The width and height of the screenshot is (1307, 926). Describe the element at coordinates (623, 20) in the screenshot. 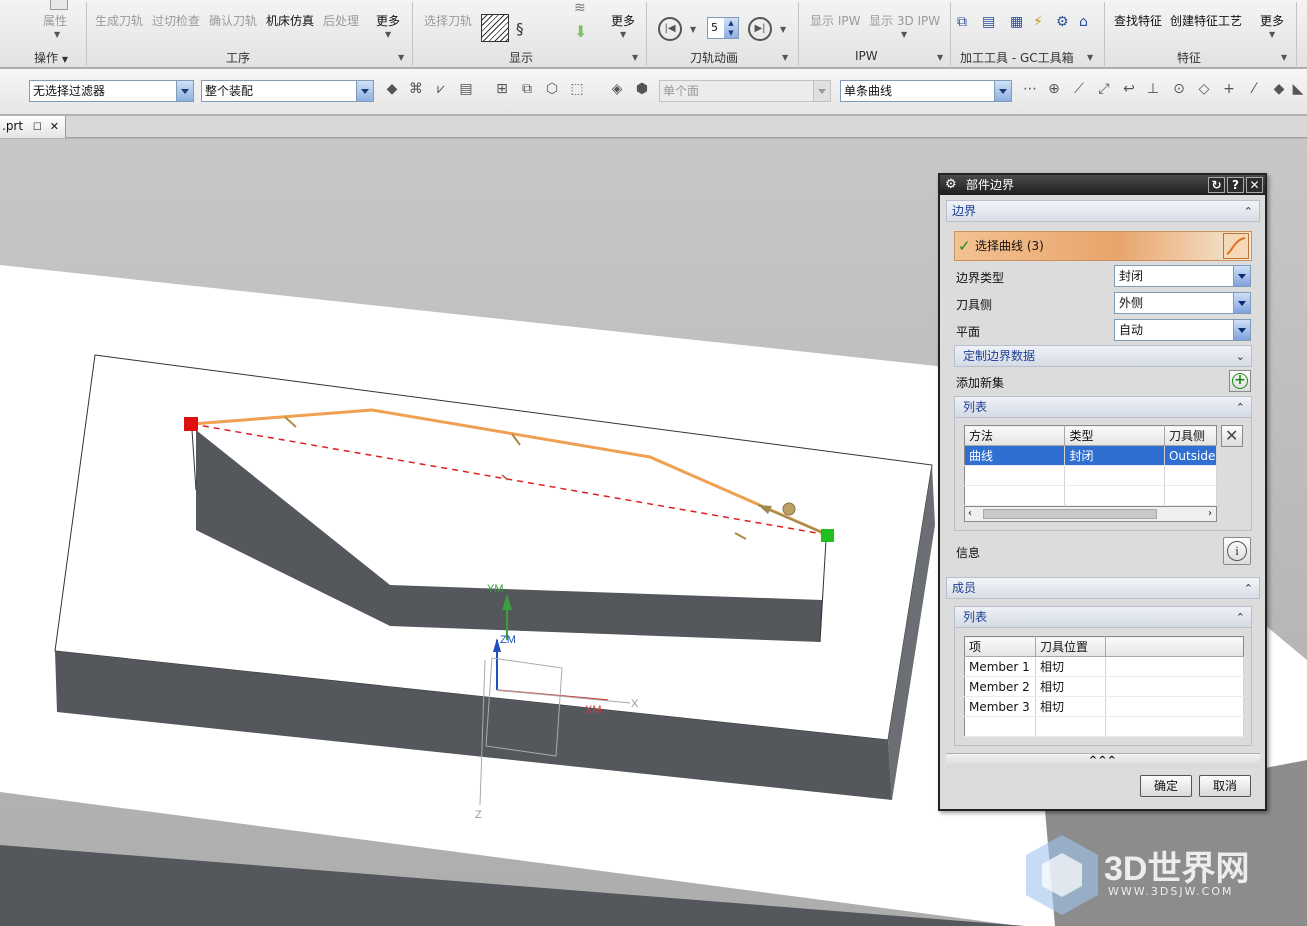

I see `display-more-button: 更多` at that location.